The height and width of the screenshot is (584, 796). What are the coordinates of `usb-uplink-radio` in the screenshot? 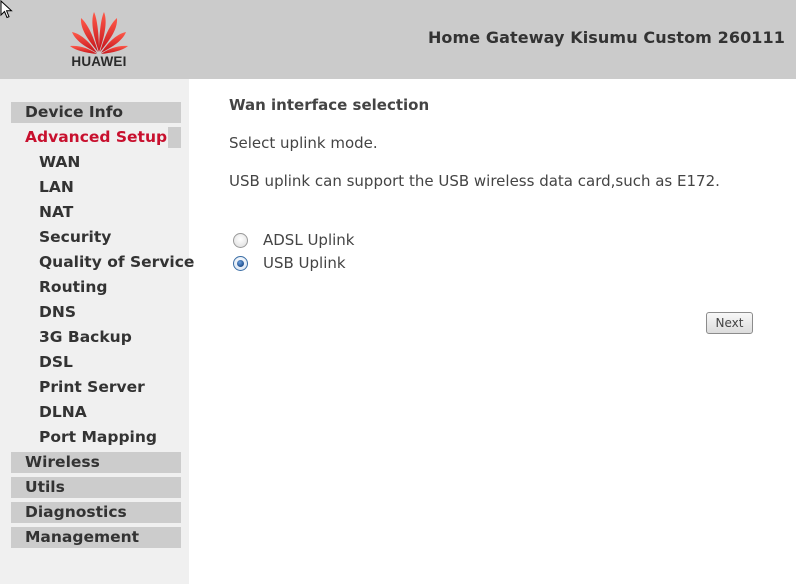 It's located at (240, 263).